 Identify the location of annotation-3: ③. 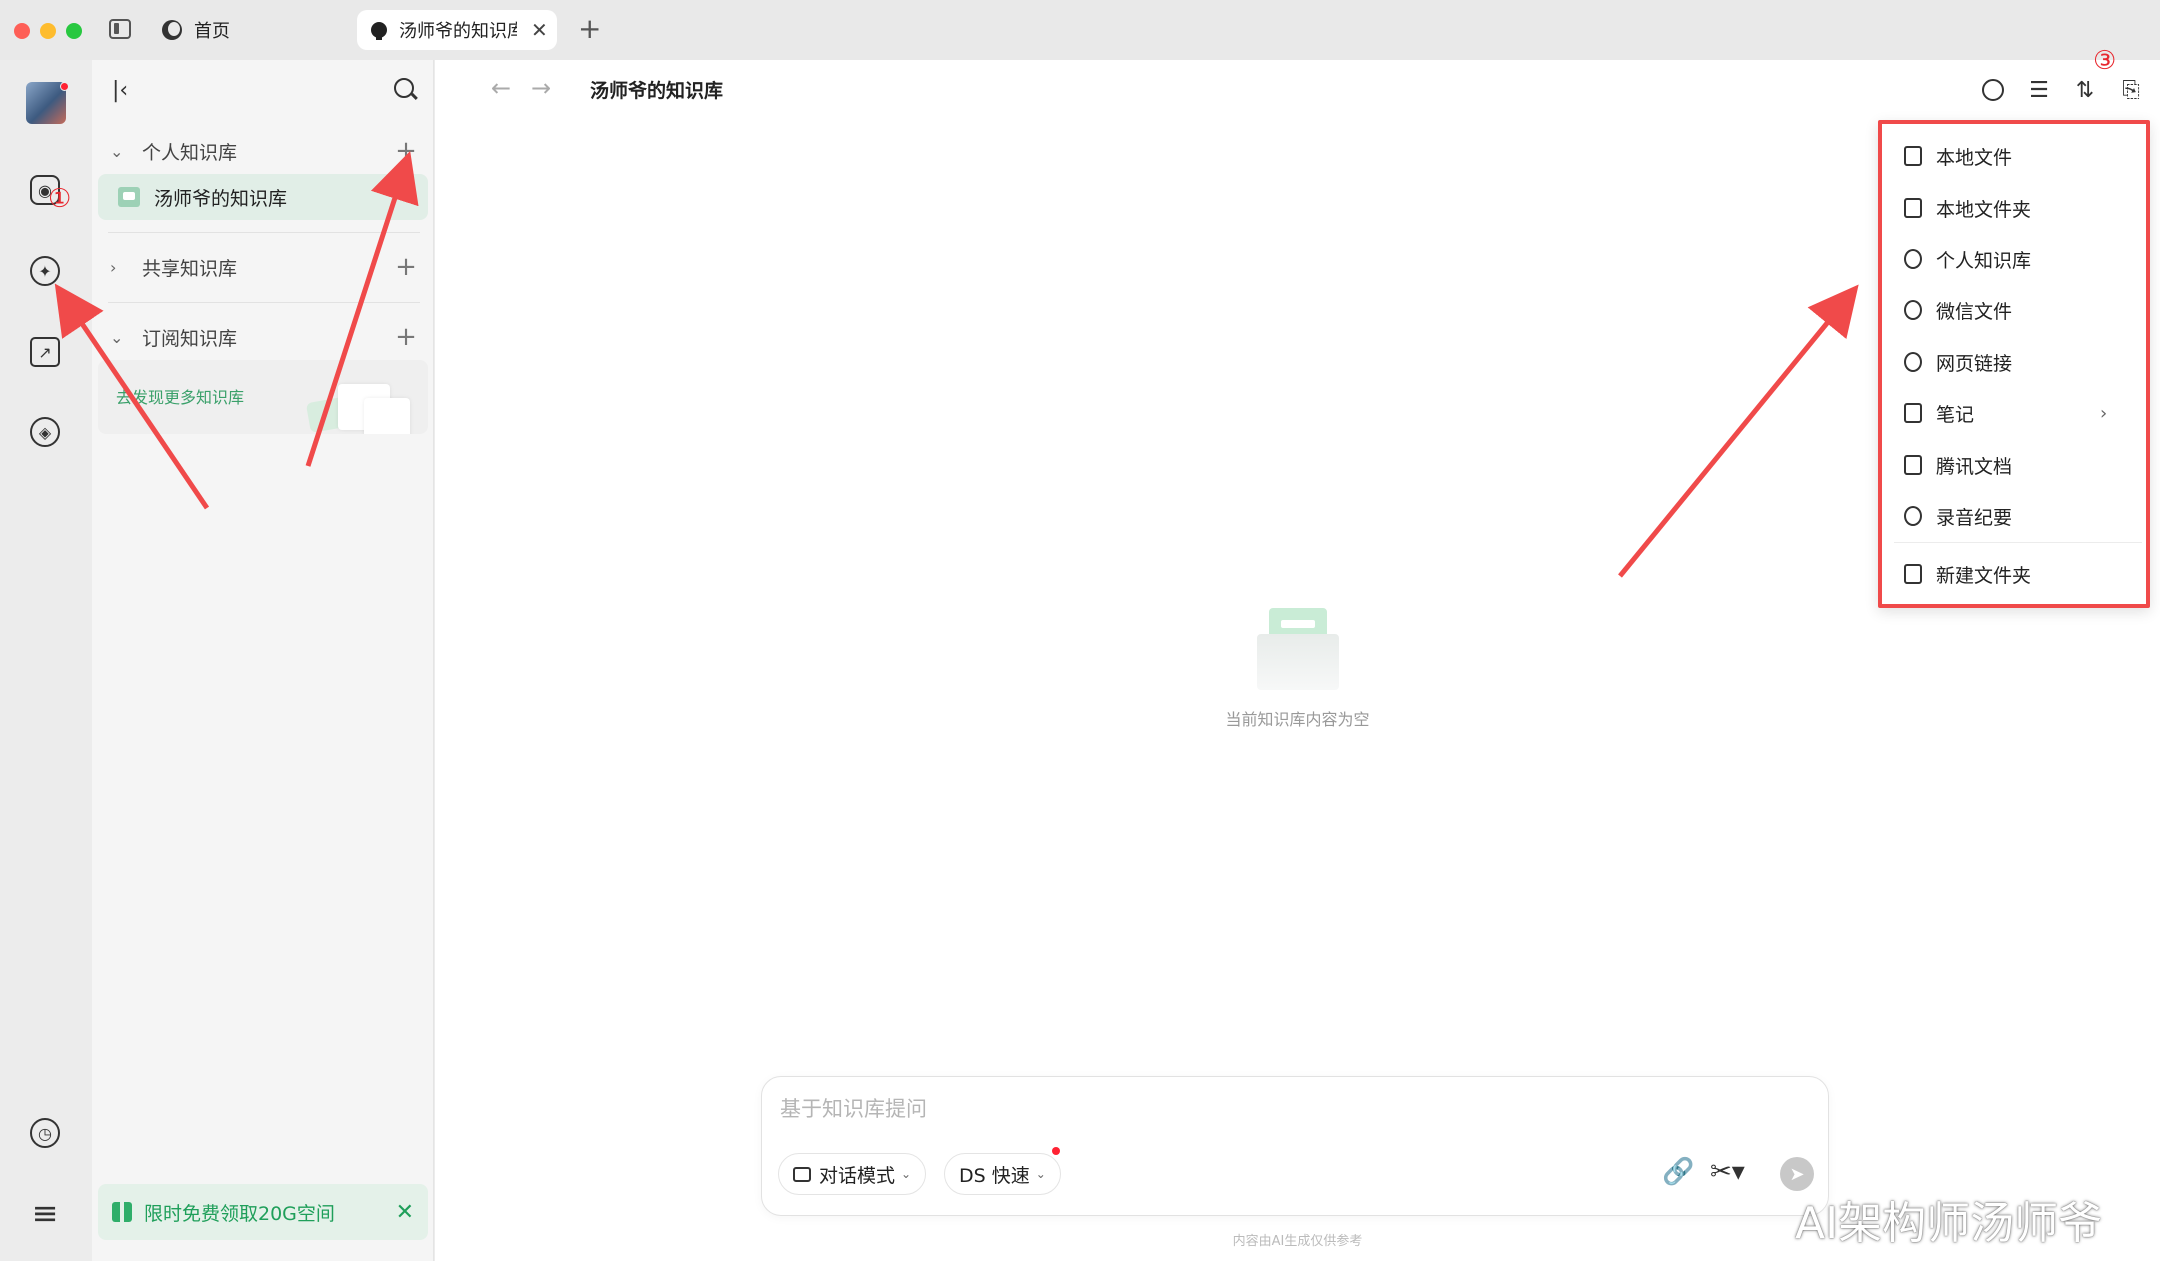
(2105, 61).